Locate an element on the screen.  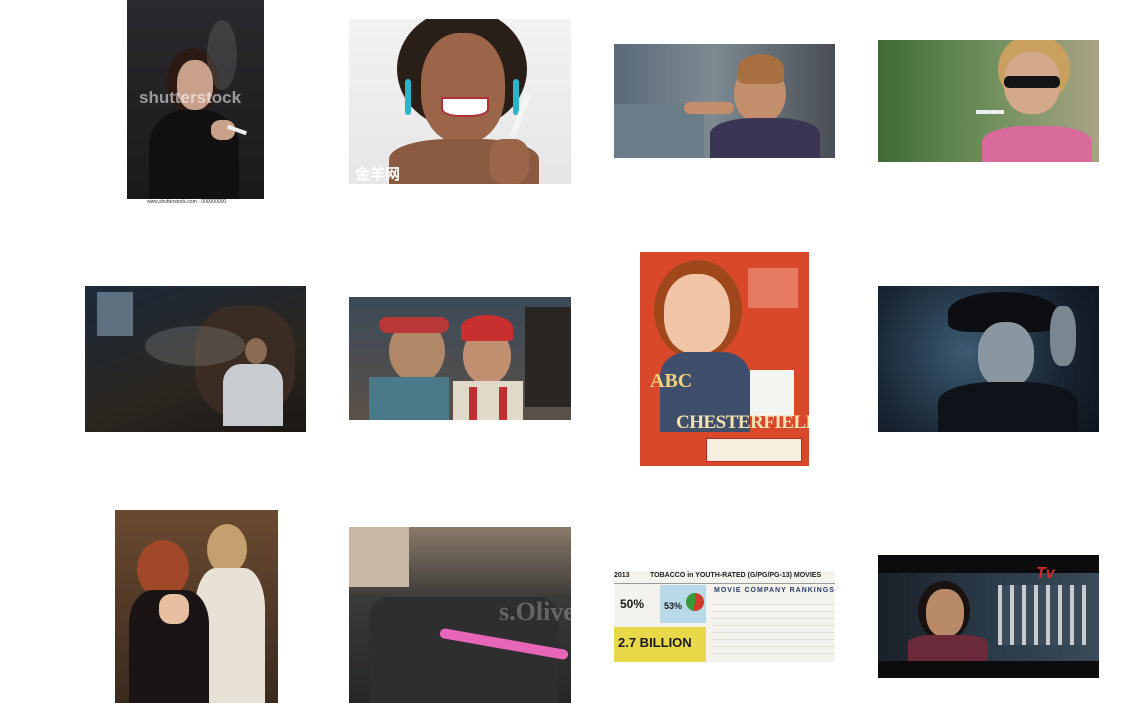
photo-man-hat-smoking is located at coordinates (988, 359).